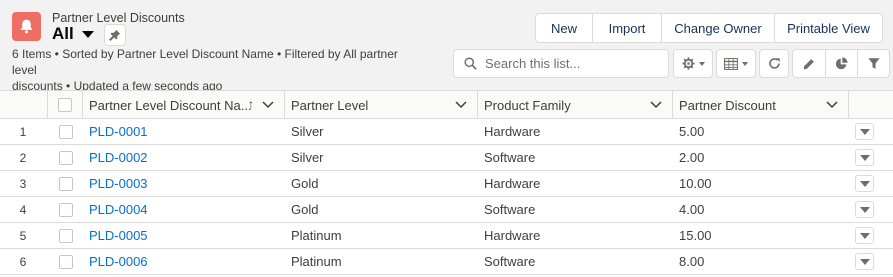 Image resolution: width=893 pixels, height=277 pixels. I want to click on edit-icon, so click(808, 63).